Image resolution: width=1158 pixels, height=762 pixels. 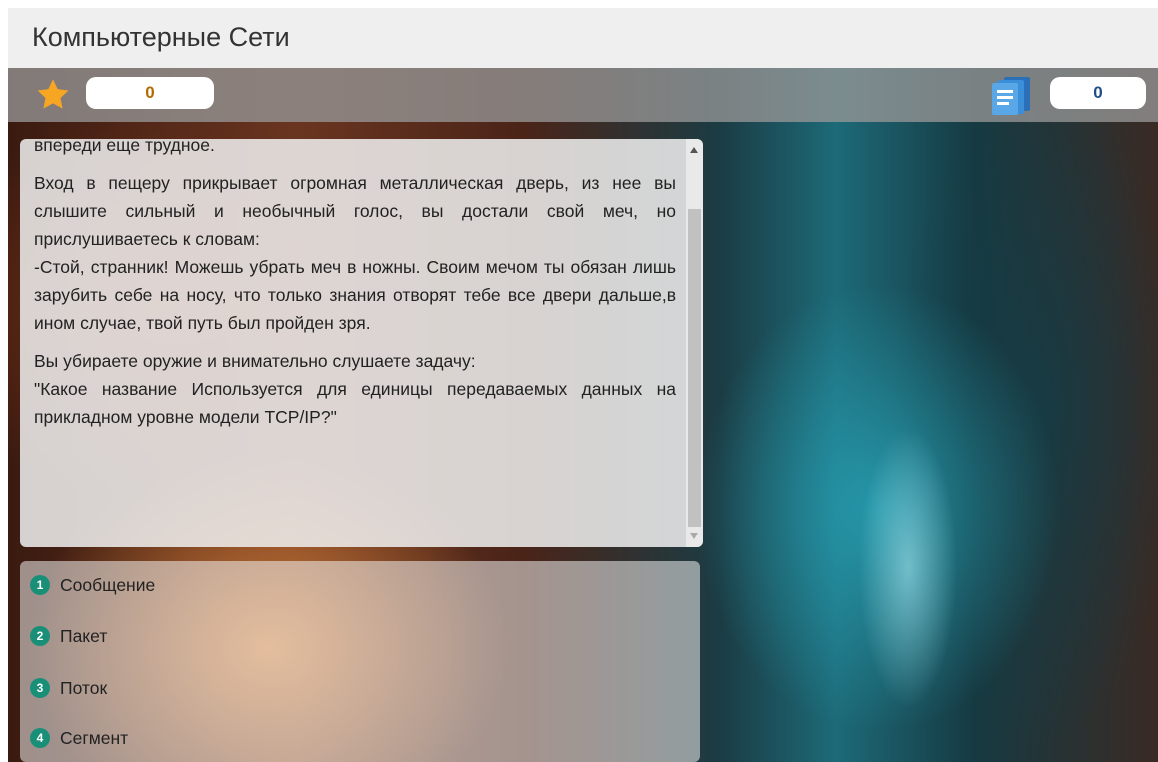 I want to click on page-title: Компьютерные Сети, so click(x=161, y=37).